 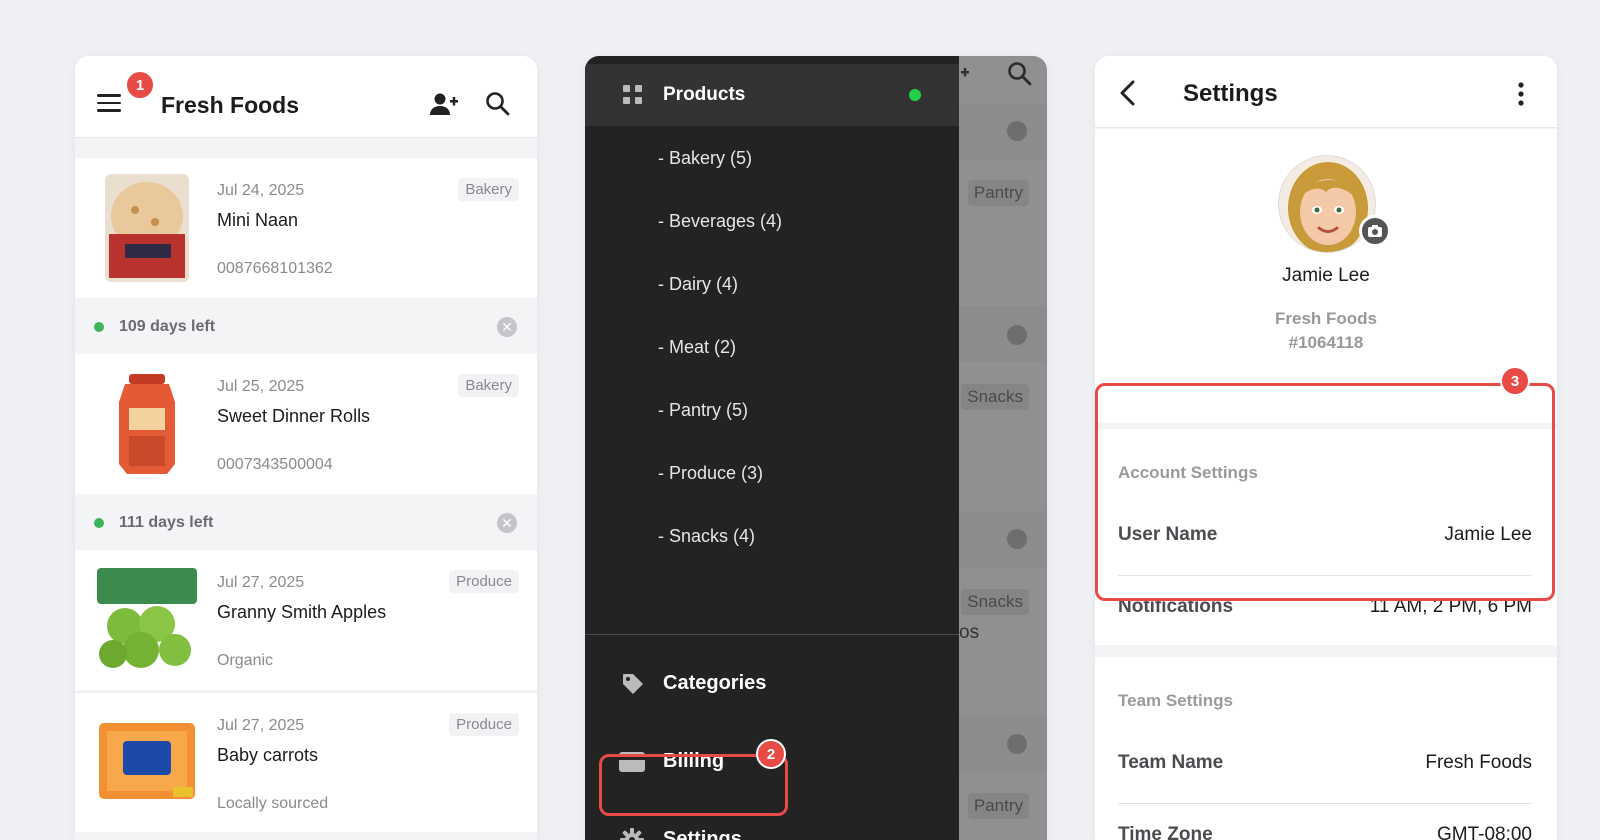 What do you see at coordinates (306, 523) in the screenshot?
I see `expiry-row: 111 days left ✕` at bounding box center [306, 523].